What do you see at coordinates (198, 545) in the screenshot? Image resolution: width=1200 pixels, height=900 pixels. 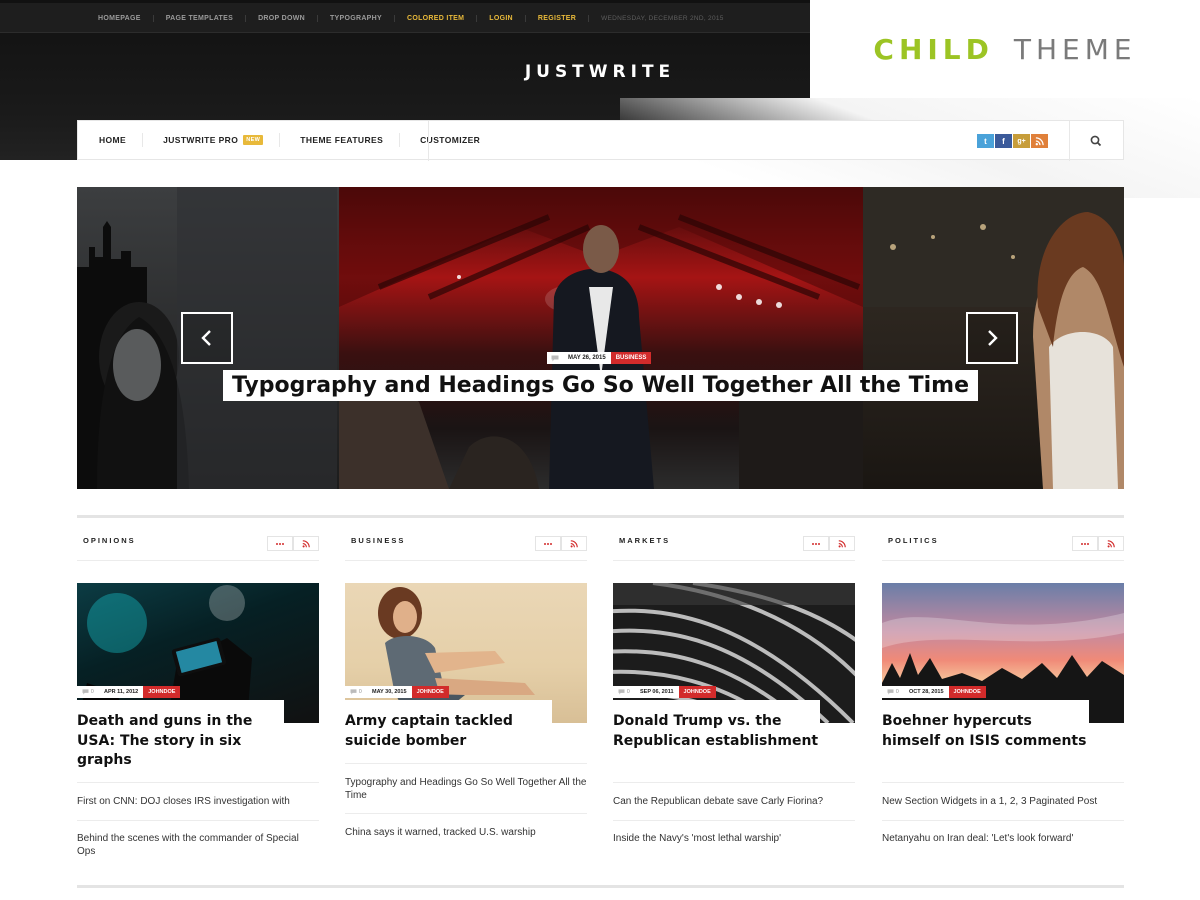 I see `column-header: OPINIONS` at bounding box center [198, 545].